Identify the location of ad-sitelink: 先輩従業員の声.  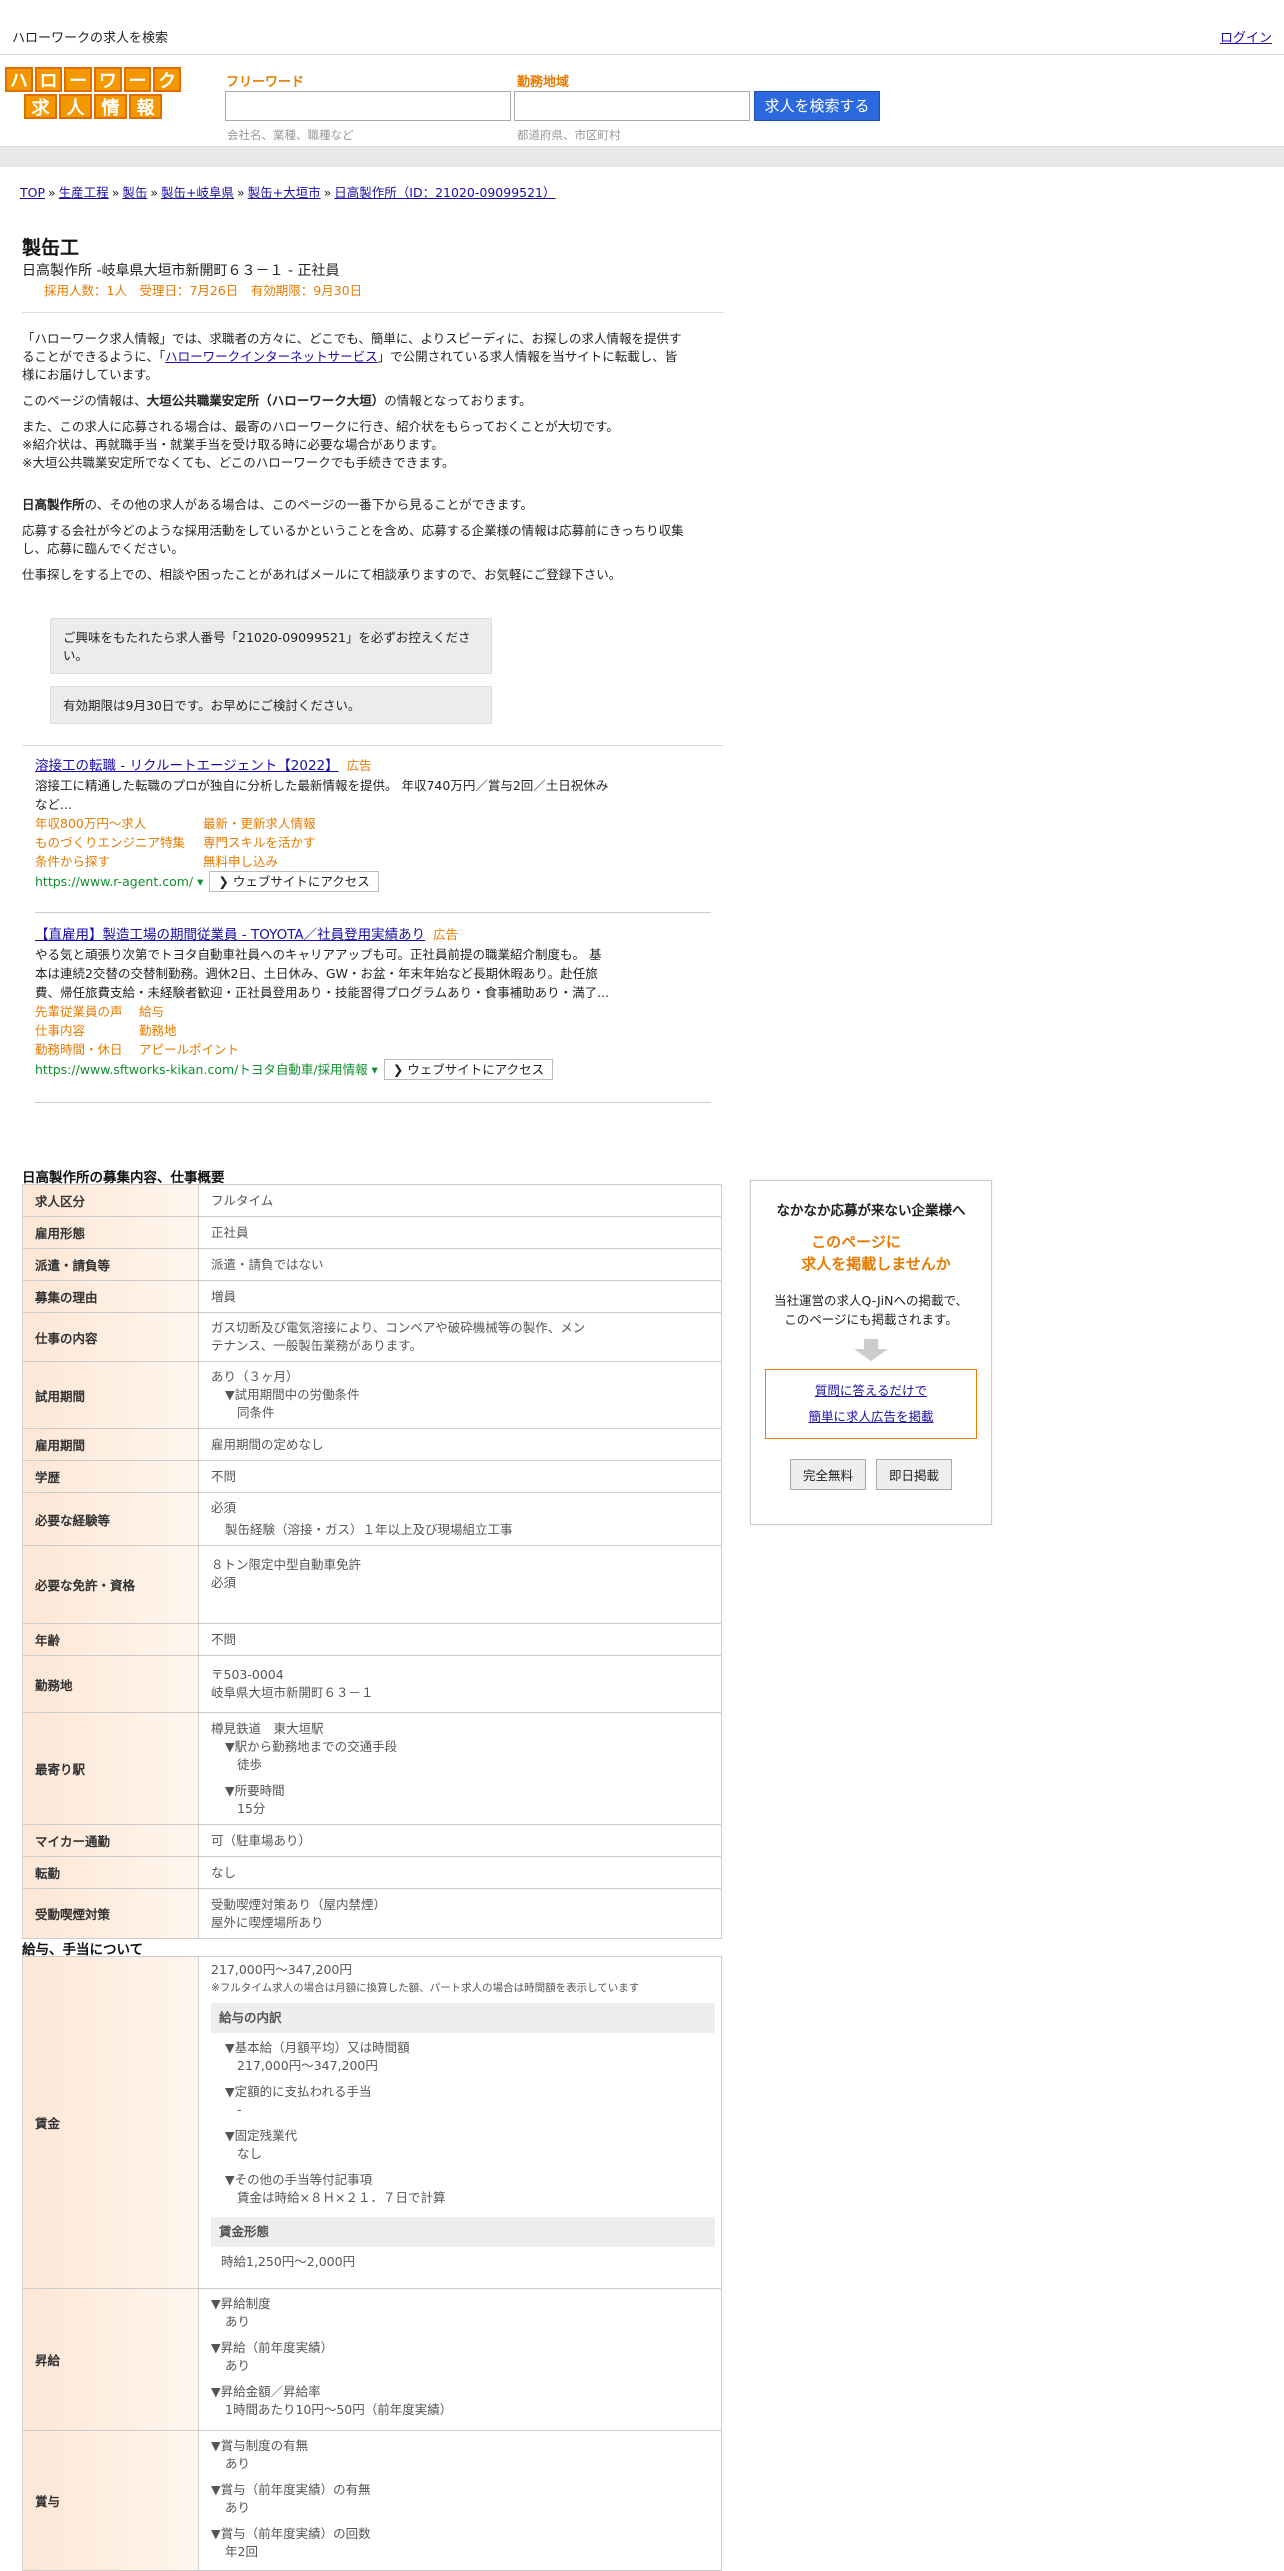
(87, 1011).